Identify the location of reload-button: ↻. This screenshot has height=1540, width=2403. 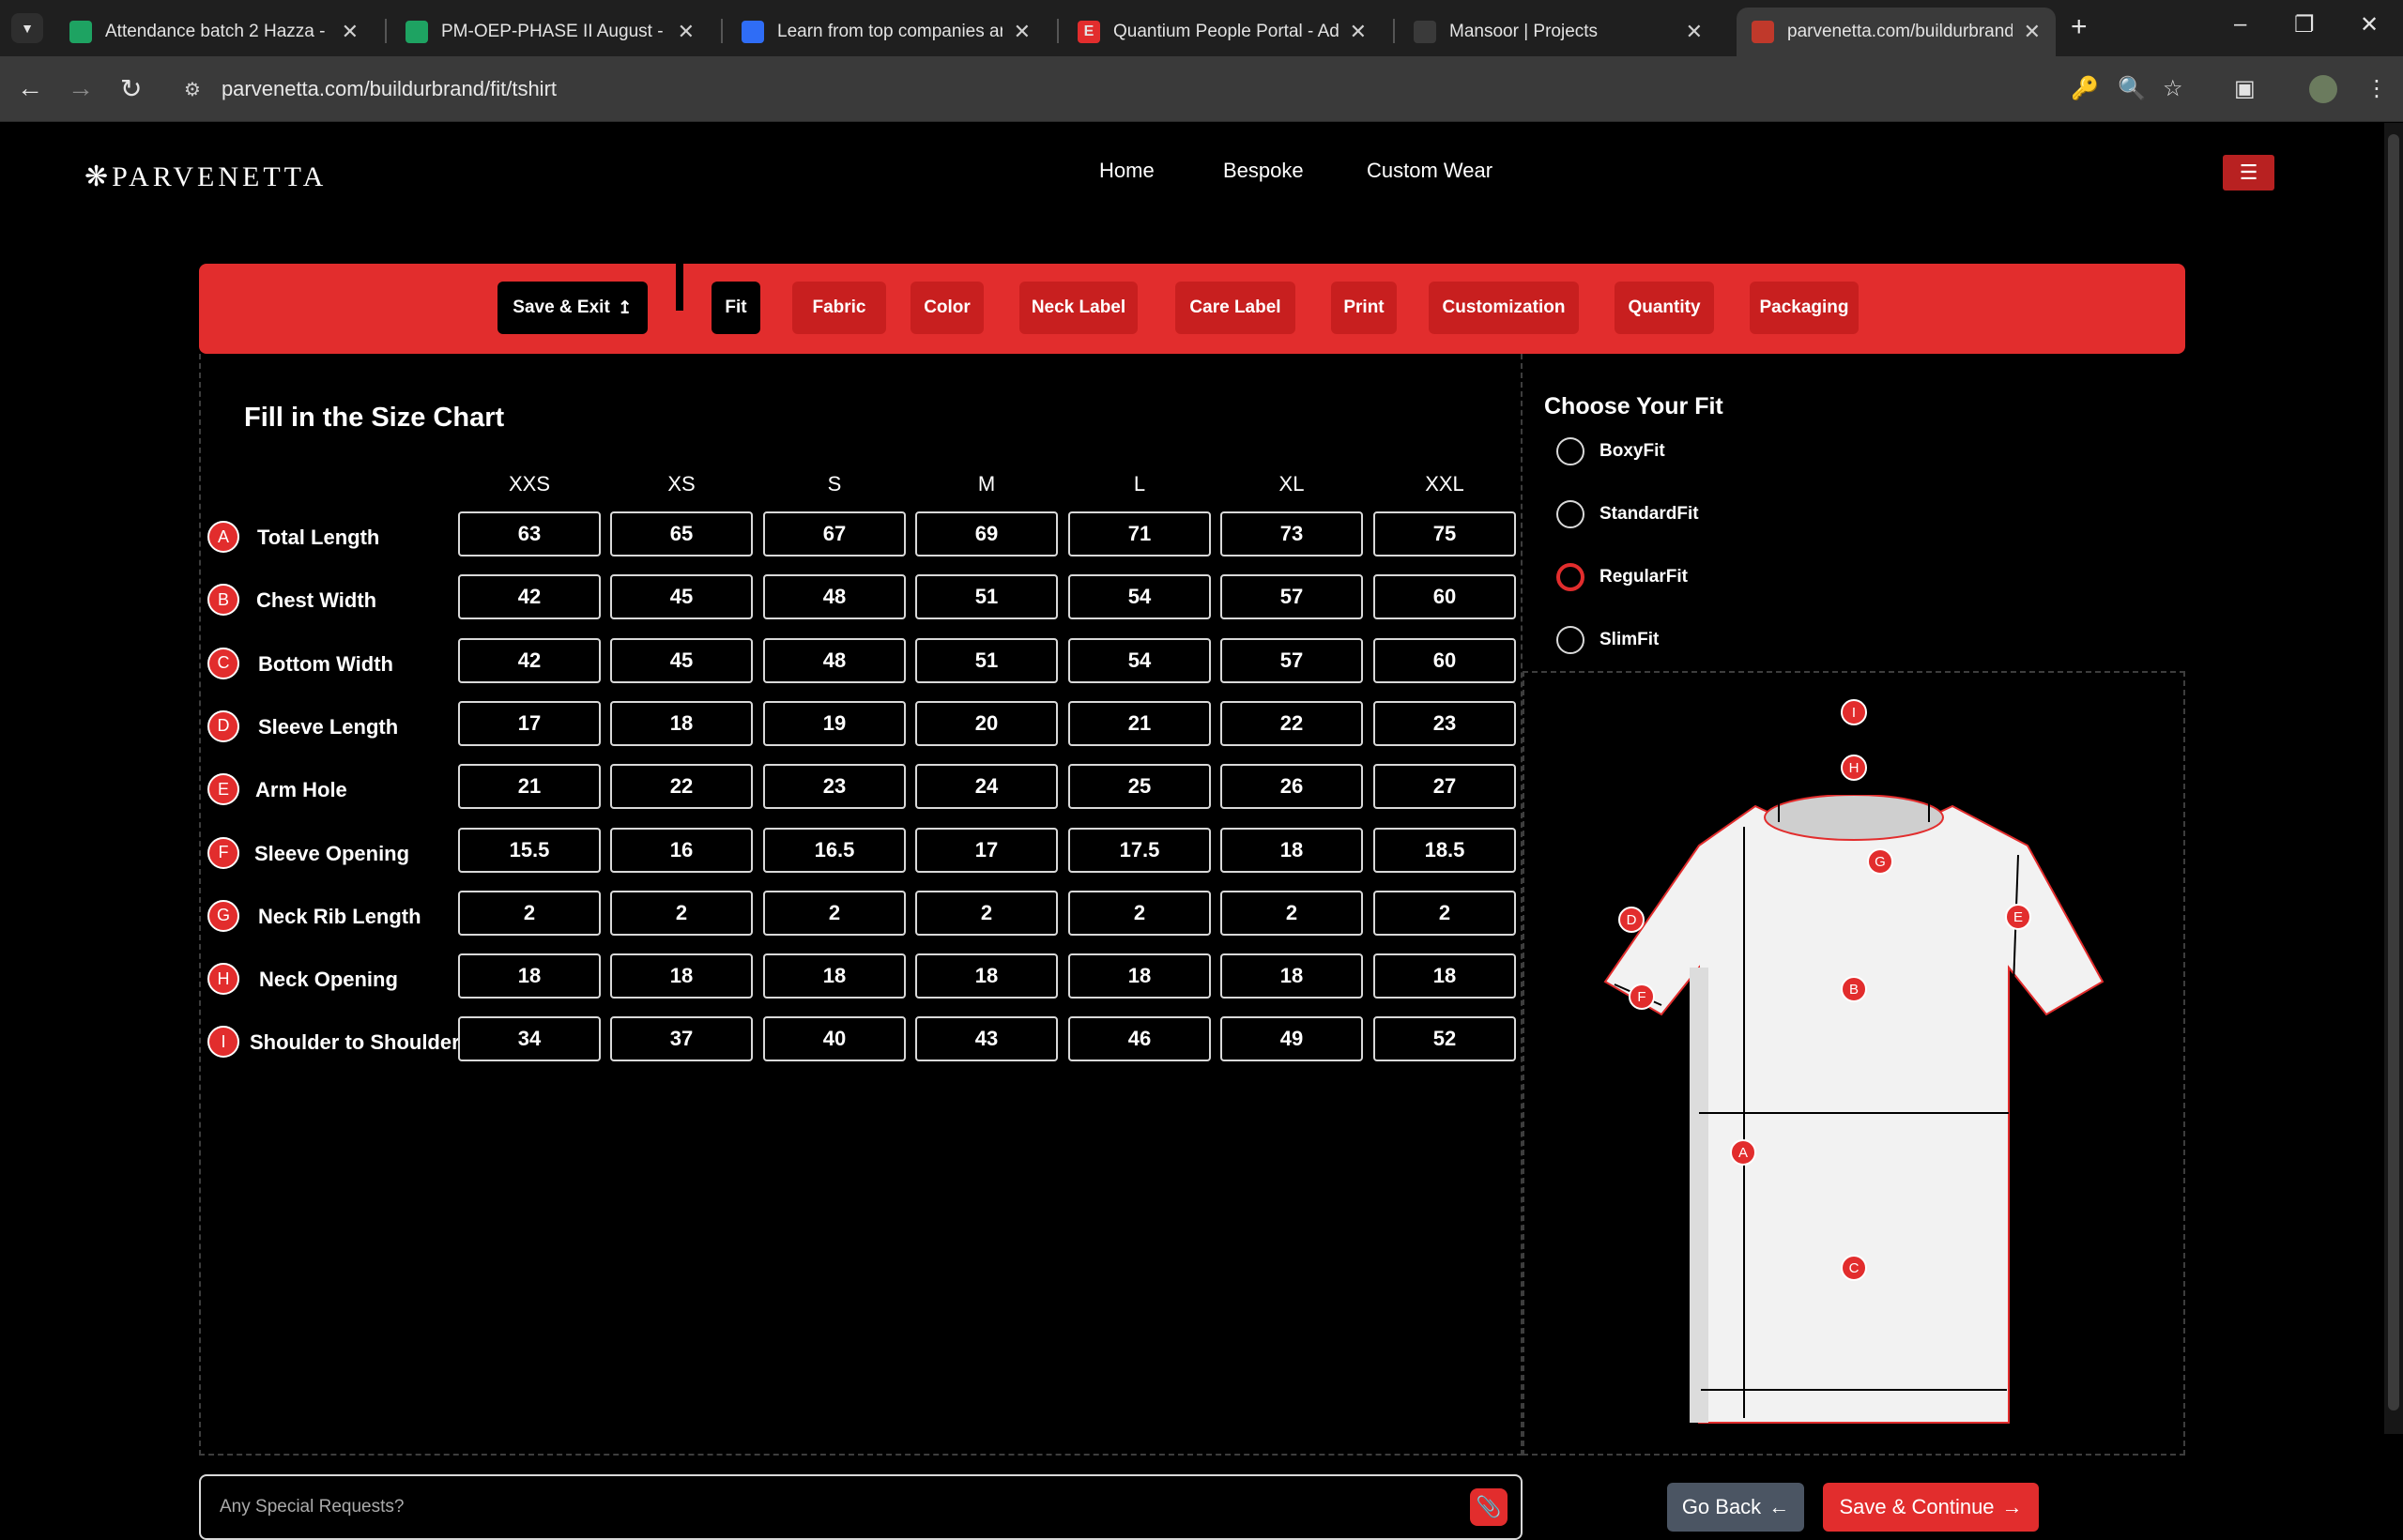
(131, 88).